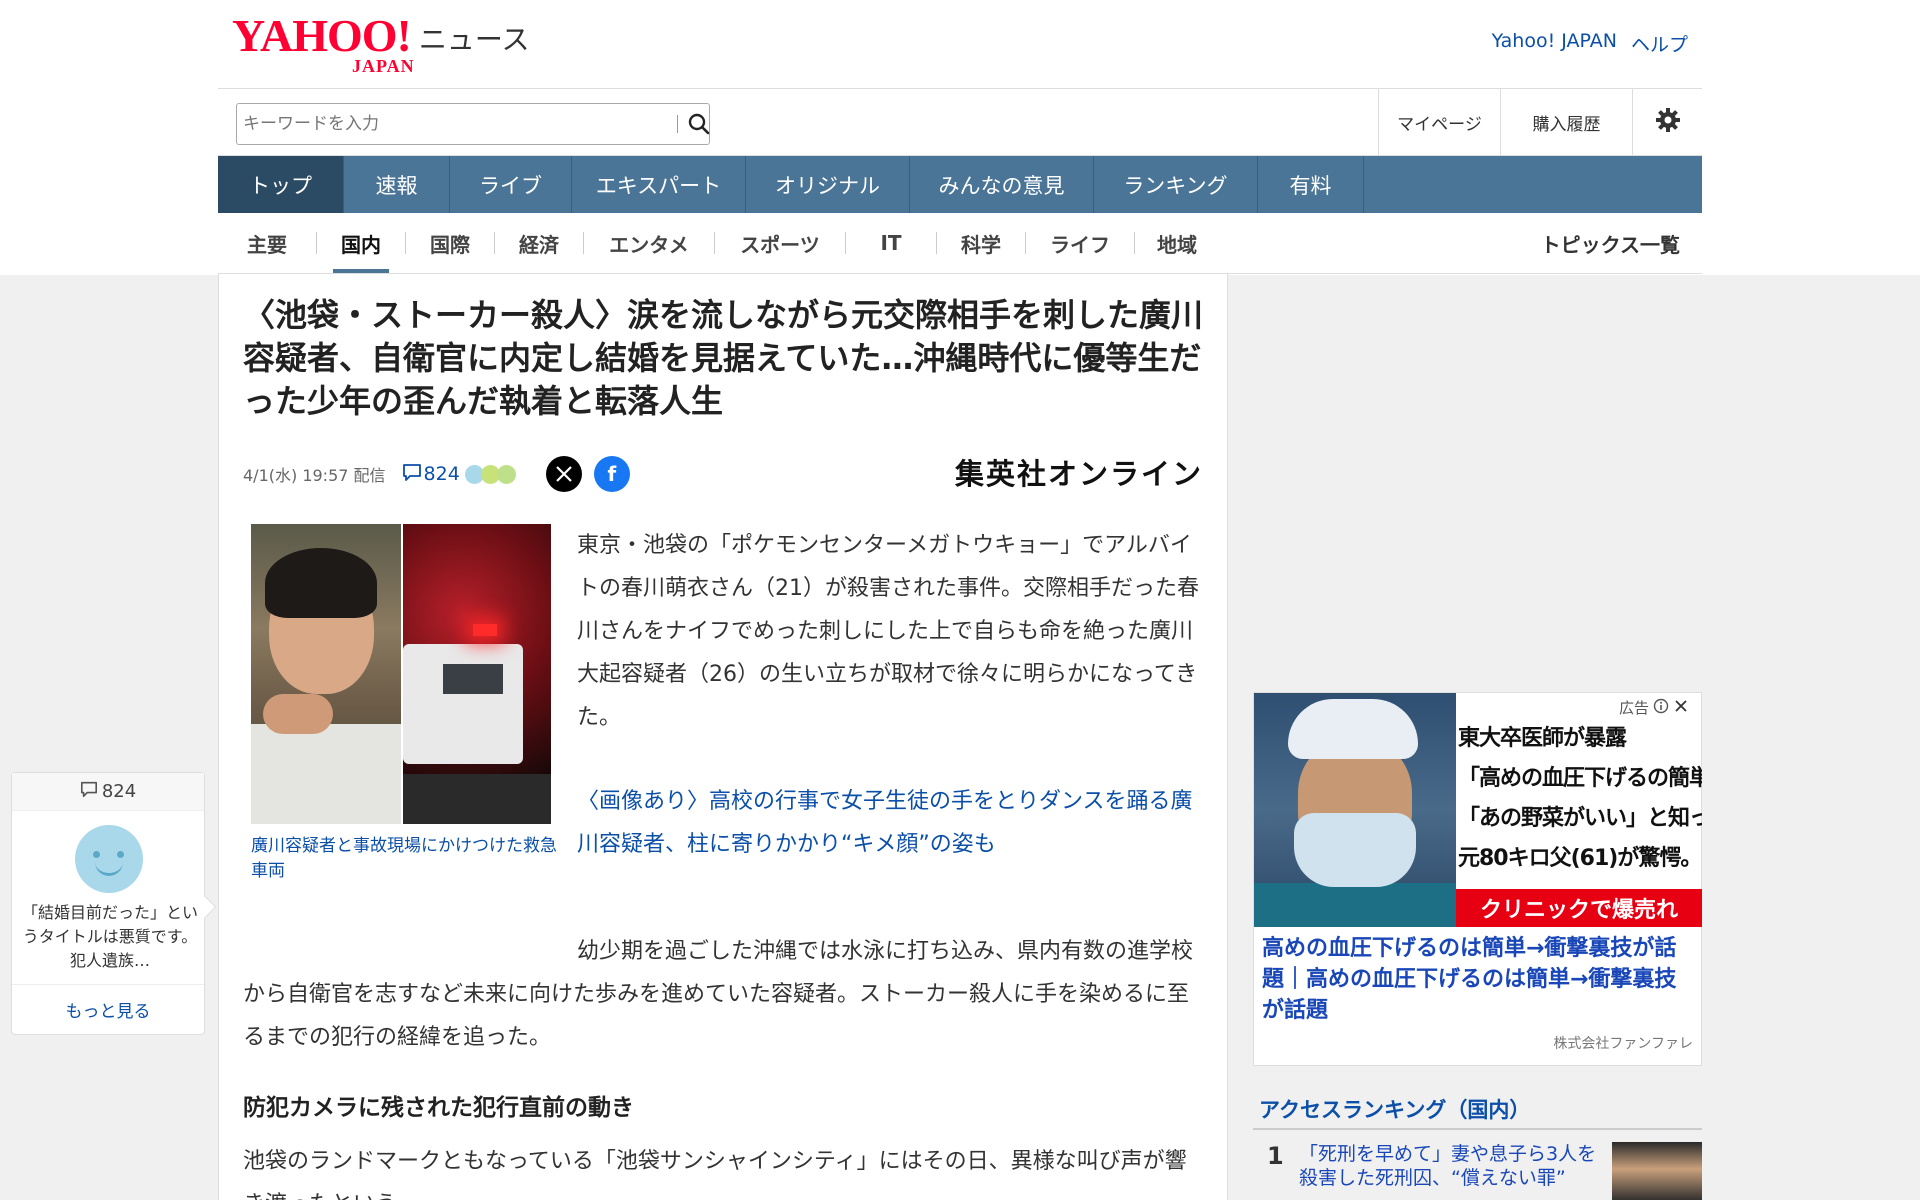 The image size is (1920, 1200). Describe the element at coordinates (109, 859) in the screenshot. I see `smile-icon` at that location.